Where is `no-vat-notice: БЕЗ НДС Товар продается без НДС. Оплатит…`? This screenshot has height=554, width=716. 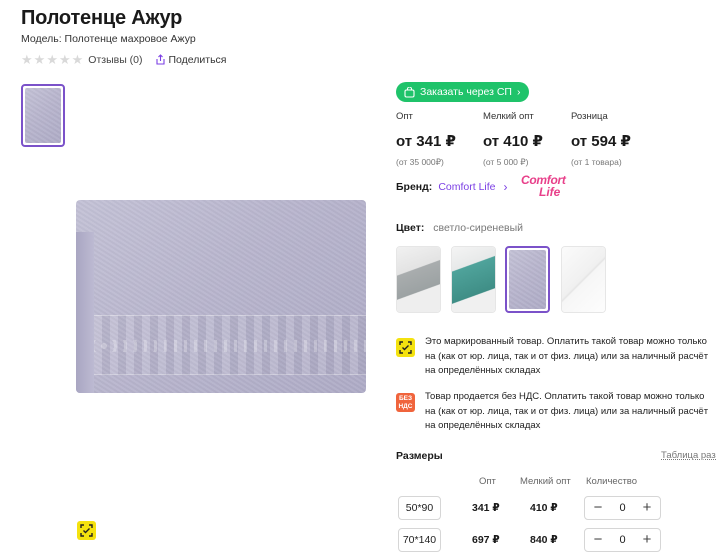
no-vat-notice: БЕЗ НДС Товар продается без НДС. Оплатит… is located at coordinates (556, 412).